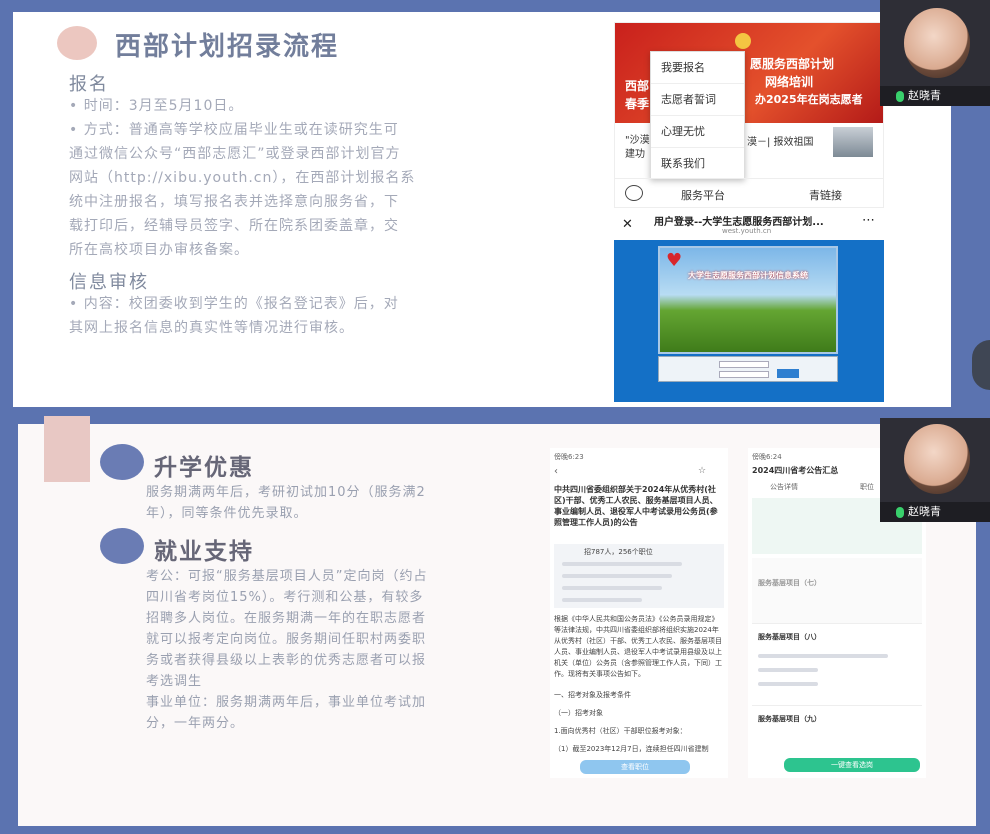  Describe the element at coordinates (748, 369) in the screenshot. I see `login-form` at that location.